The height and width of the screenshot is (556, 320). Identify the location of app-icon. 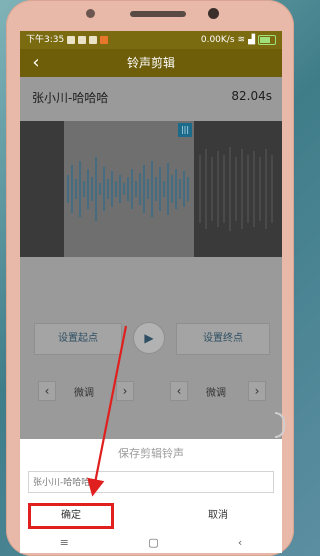
(104, 40).